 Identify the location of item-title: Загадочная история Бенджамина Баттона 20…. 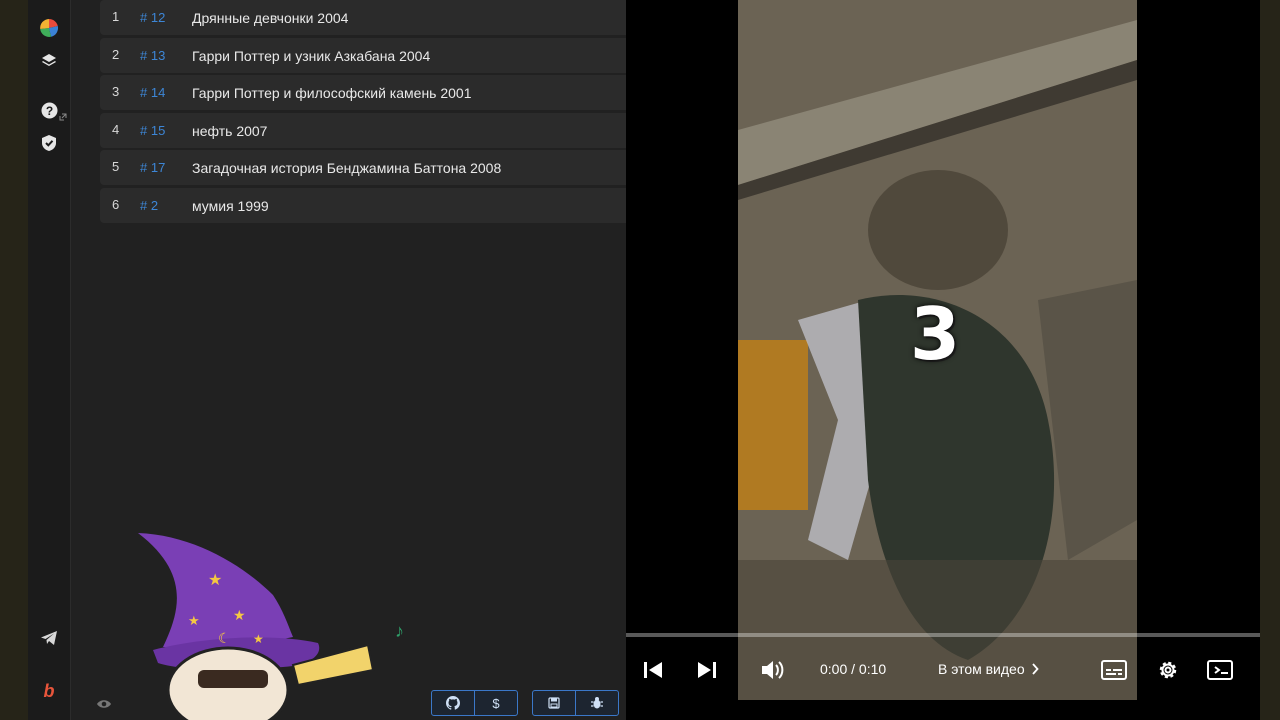
(347, 168).